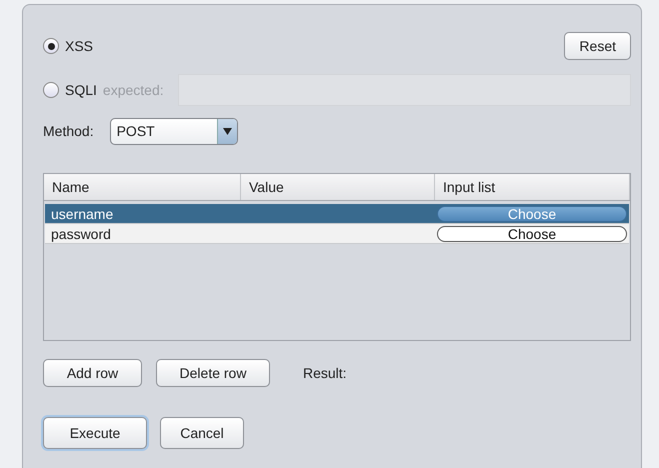 Image resolution: width=659 pixels, height=468 pixels. What do you see at coordinates (213, 373) in the screenshot?
I see `delete-row-button: Delete row` at bounding box center [213, 373].